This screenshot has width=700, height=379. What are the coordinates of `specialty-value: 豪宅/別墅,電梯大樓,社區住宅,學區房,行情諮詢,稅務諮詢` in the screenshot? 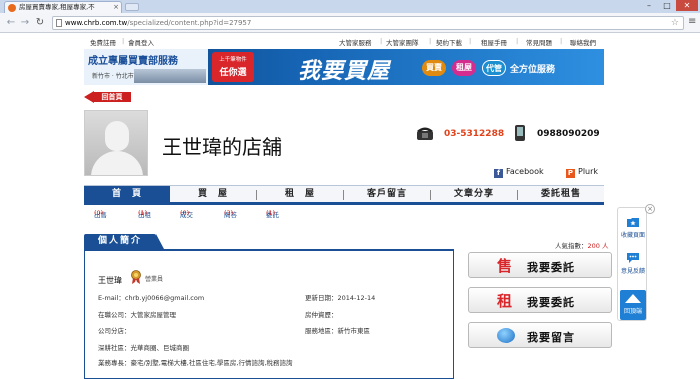 It's located at (211, 363).